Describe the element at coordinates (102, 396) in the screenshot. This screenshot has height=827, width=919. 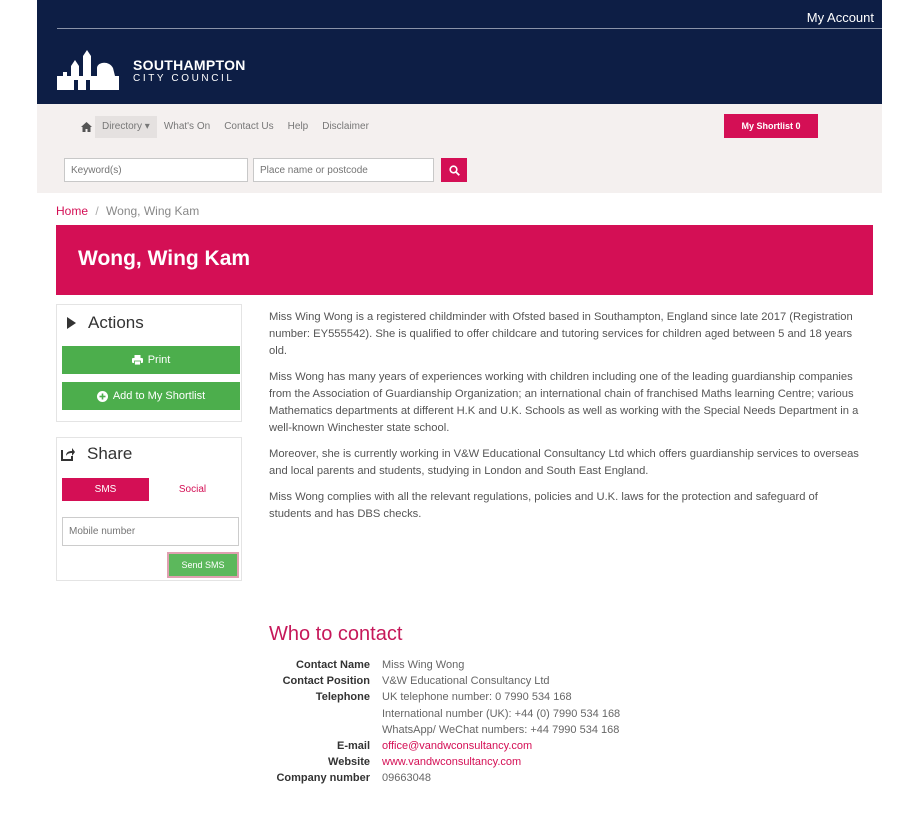
I see `plus-circle-icon` at that location.